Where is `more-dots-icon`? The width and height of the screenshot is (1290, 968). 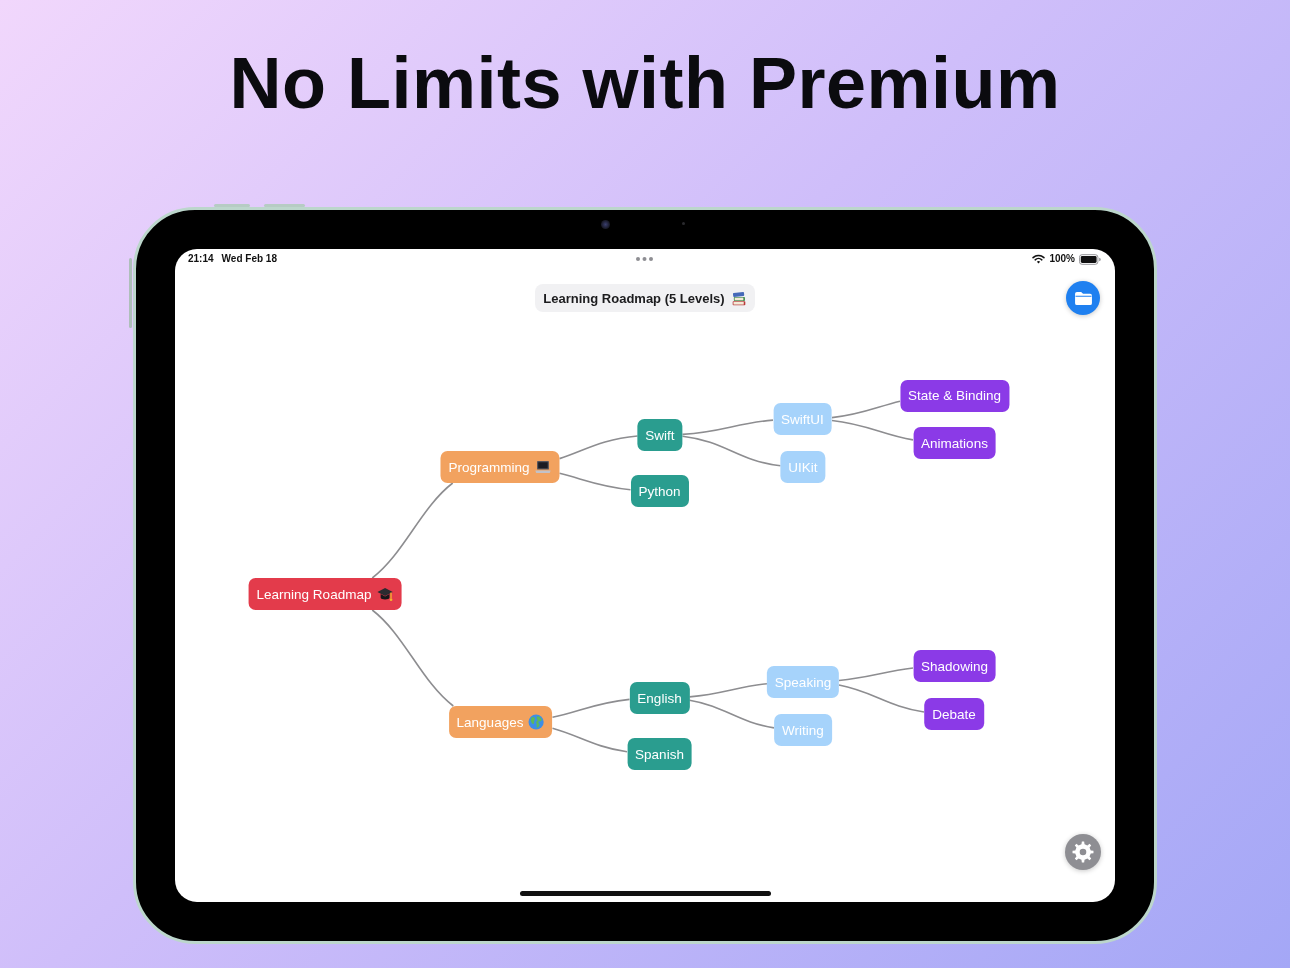 more-dots-icon is located at coordinates (644, 259).